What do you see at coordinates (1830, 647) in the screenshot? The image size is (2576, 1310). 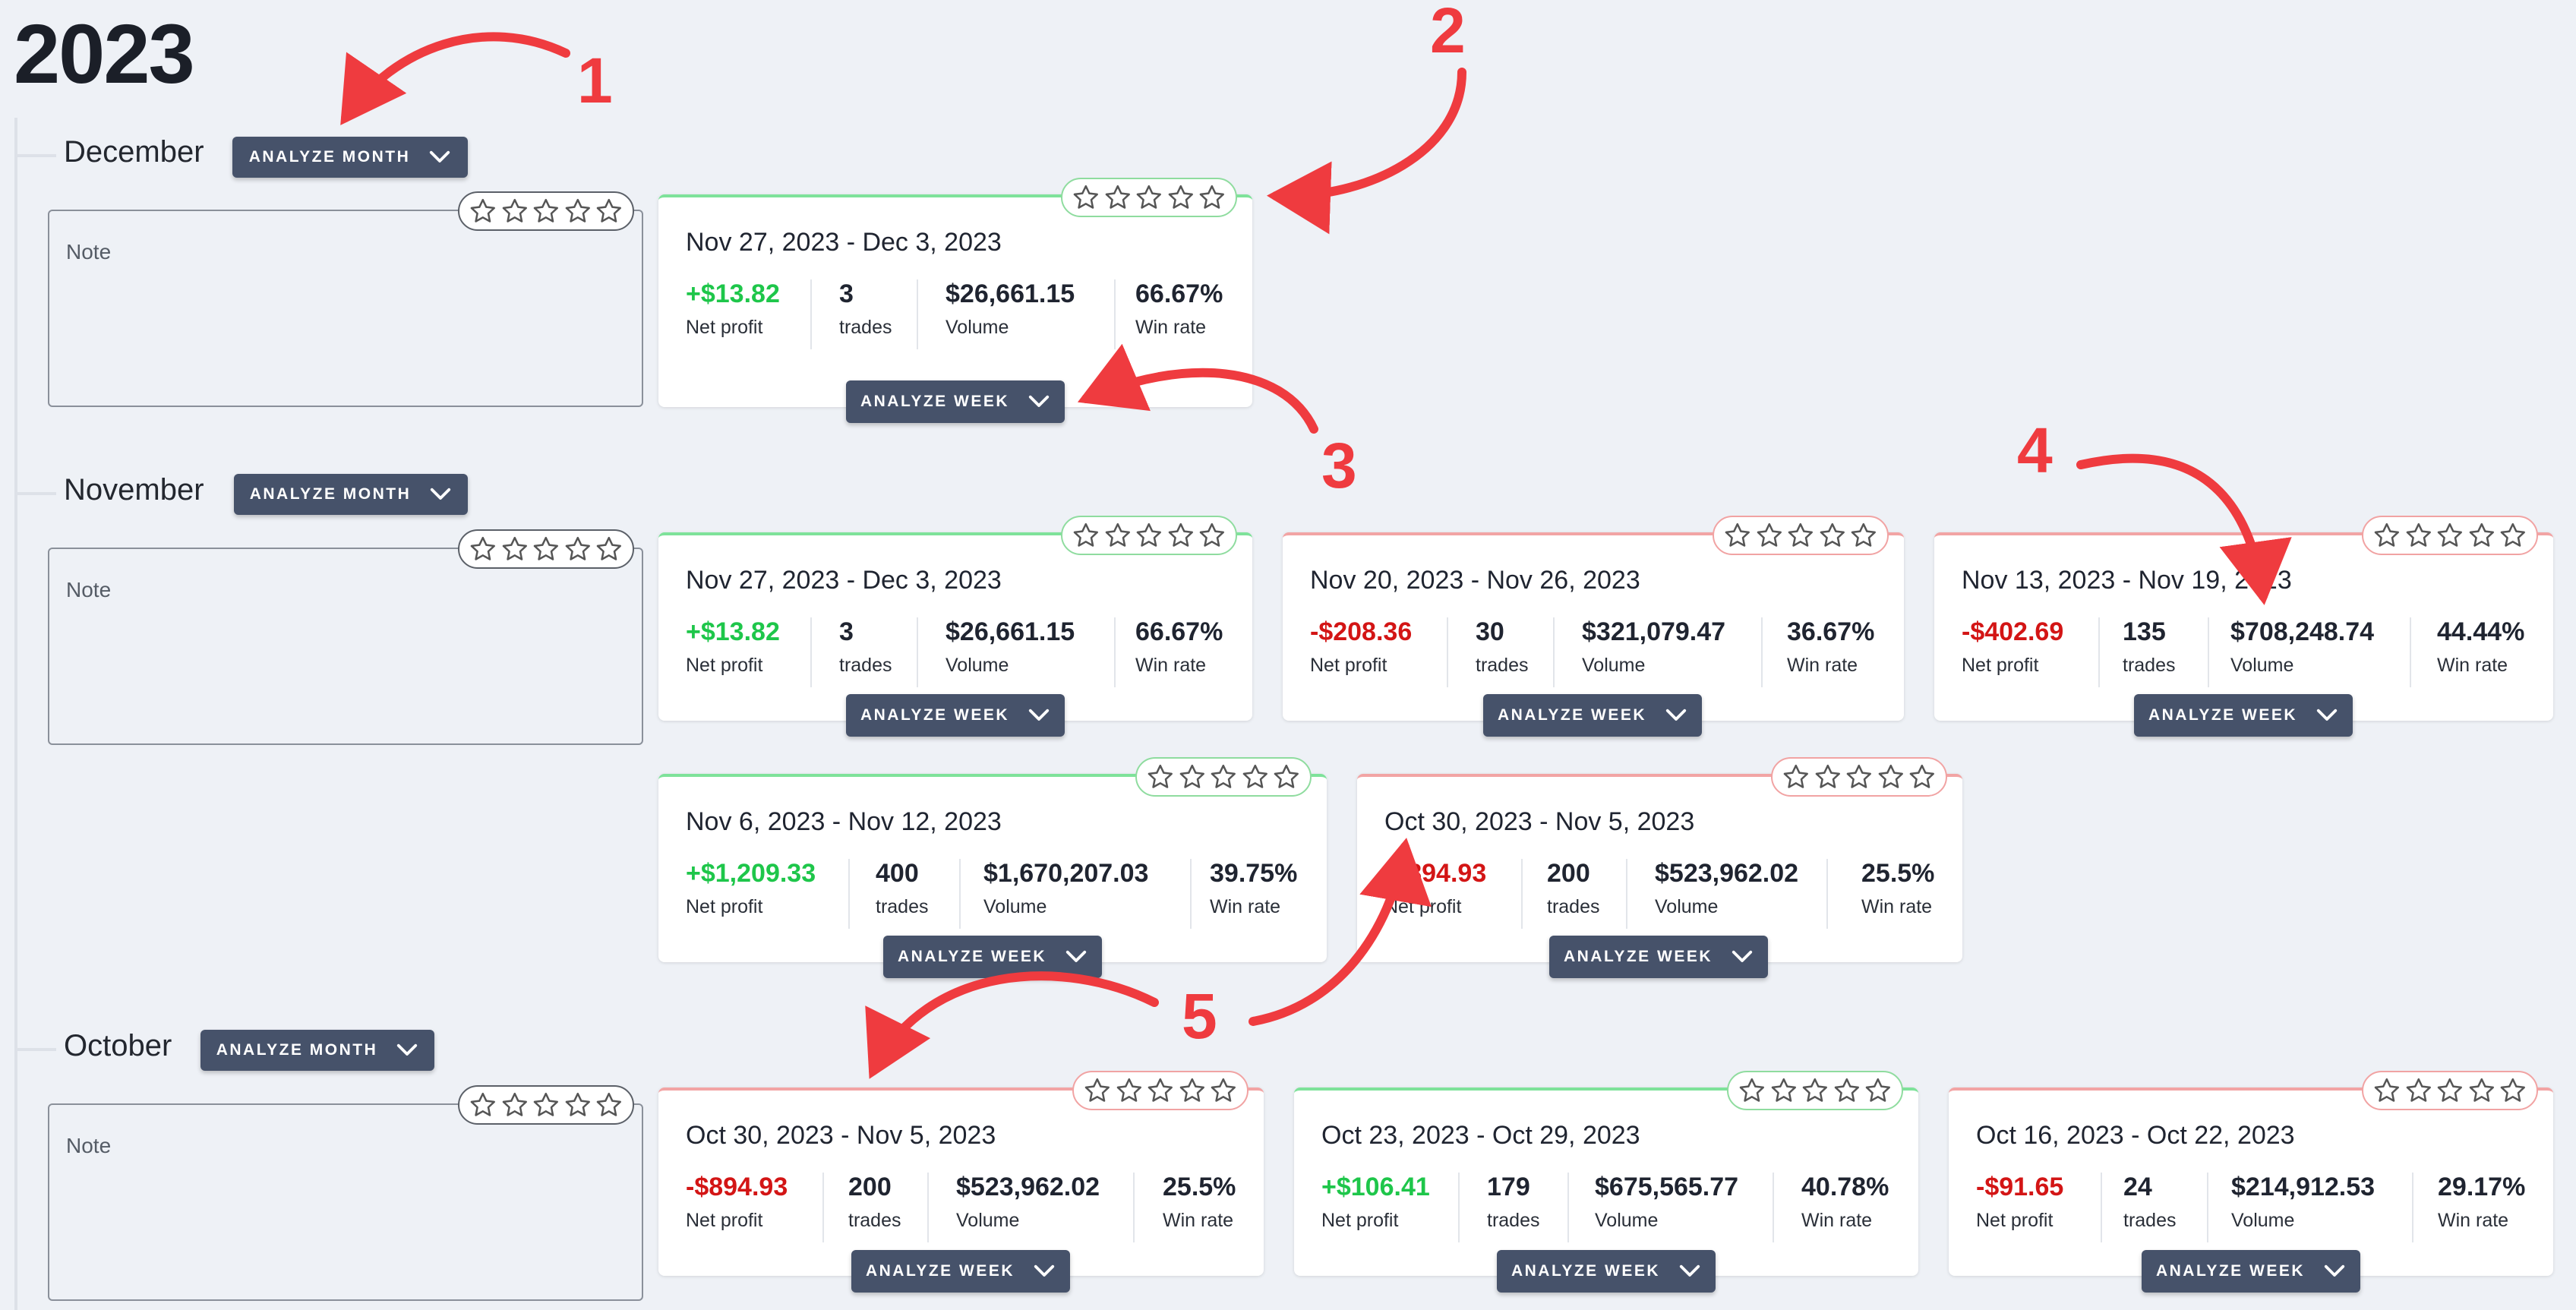 I see `win-rate-stat: 36.67% Win rate` at bounding box center [1830, 647].